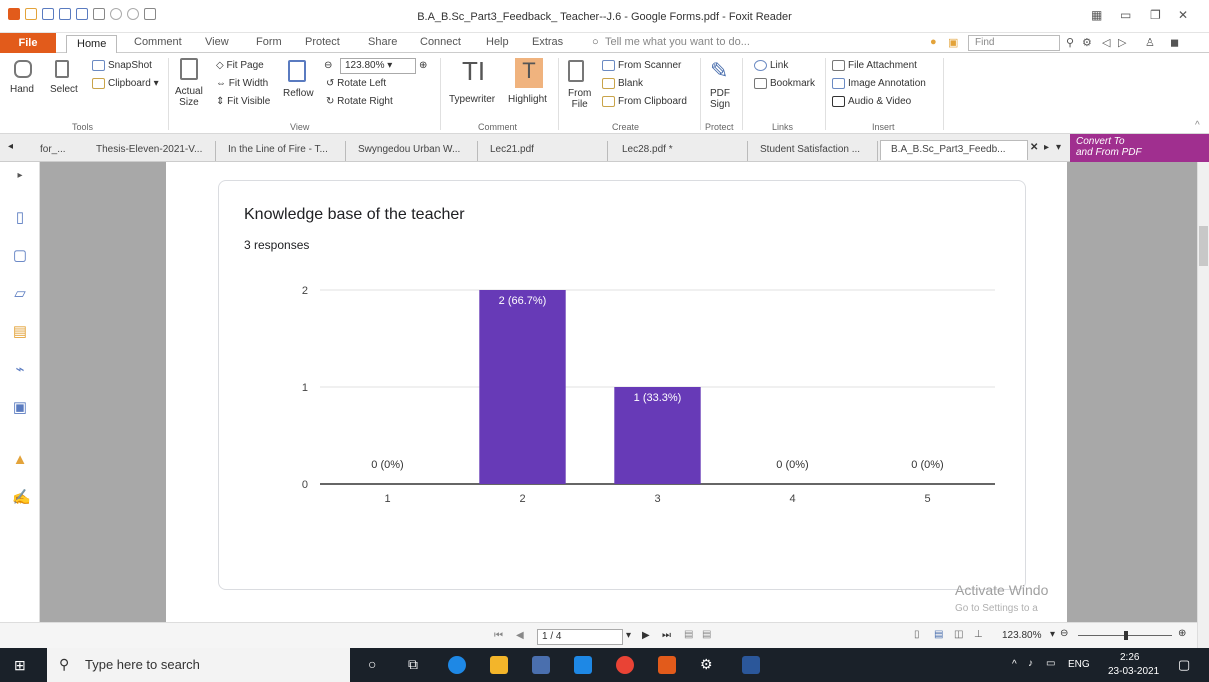 This screenshot has width=1209, height=682. Describe the element at coordinates (1133, 671) in the screenshot. I see `clock-date: 23-03-2021` at that location.